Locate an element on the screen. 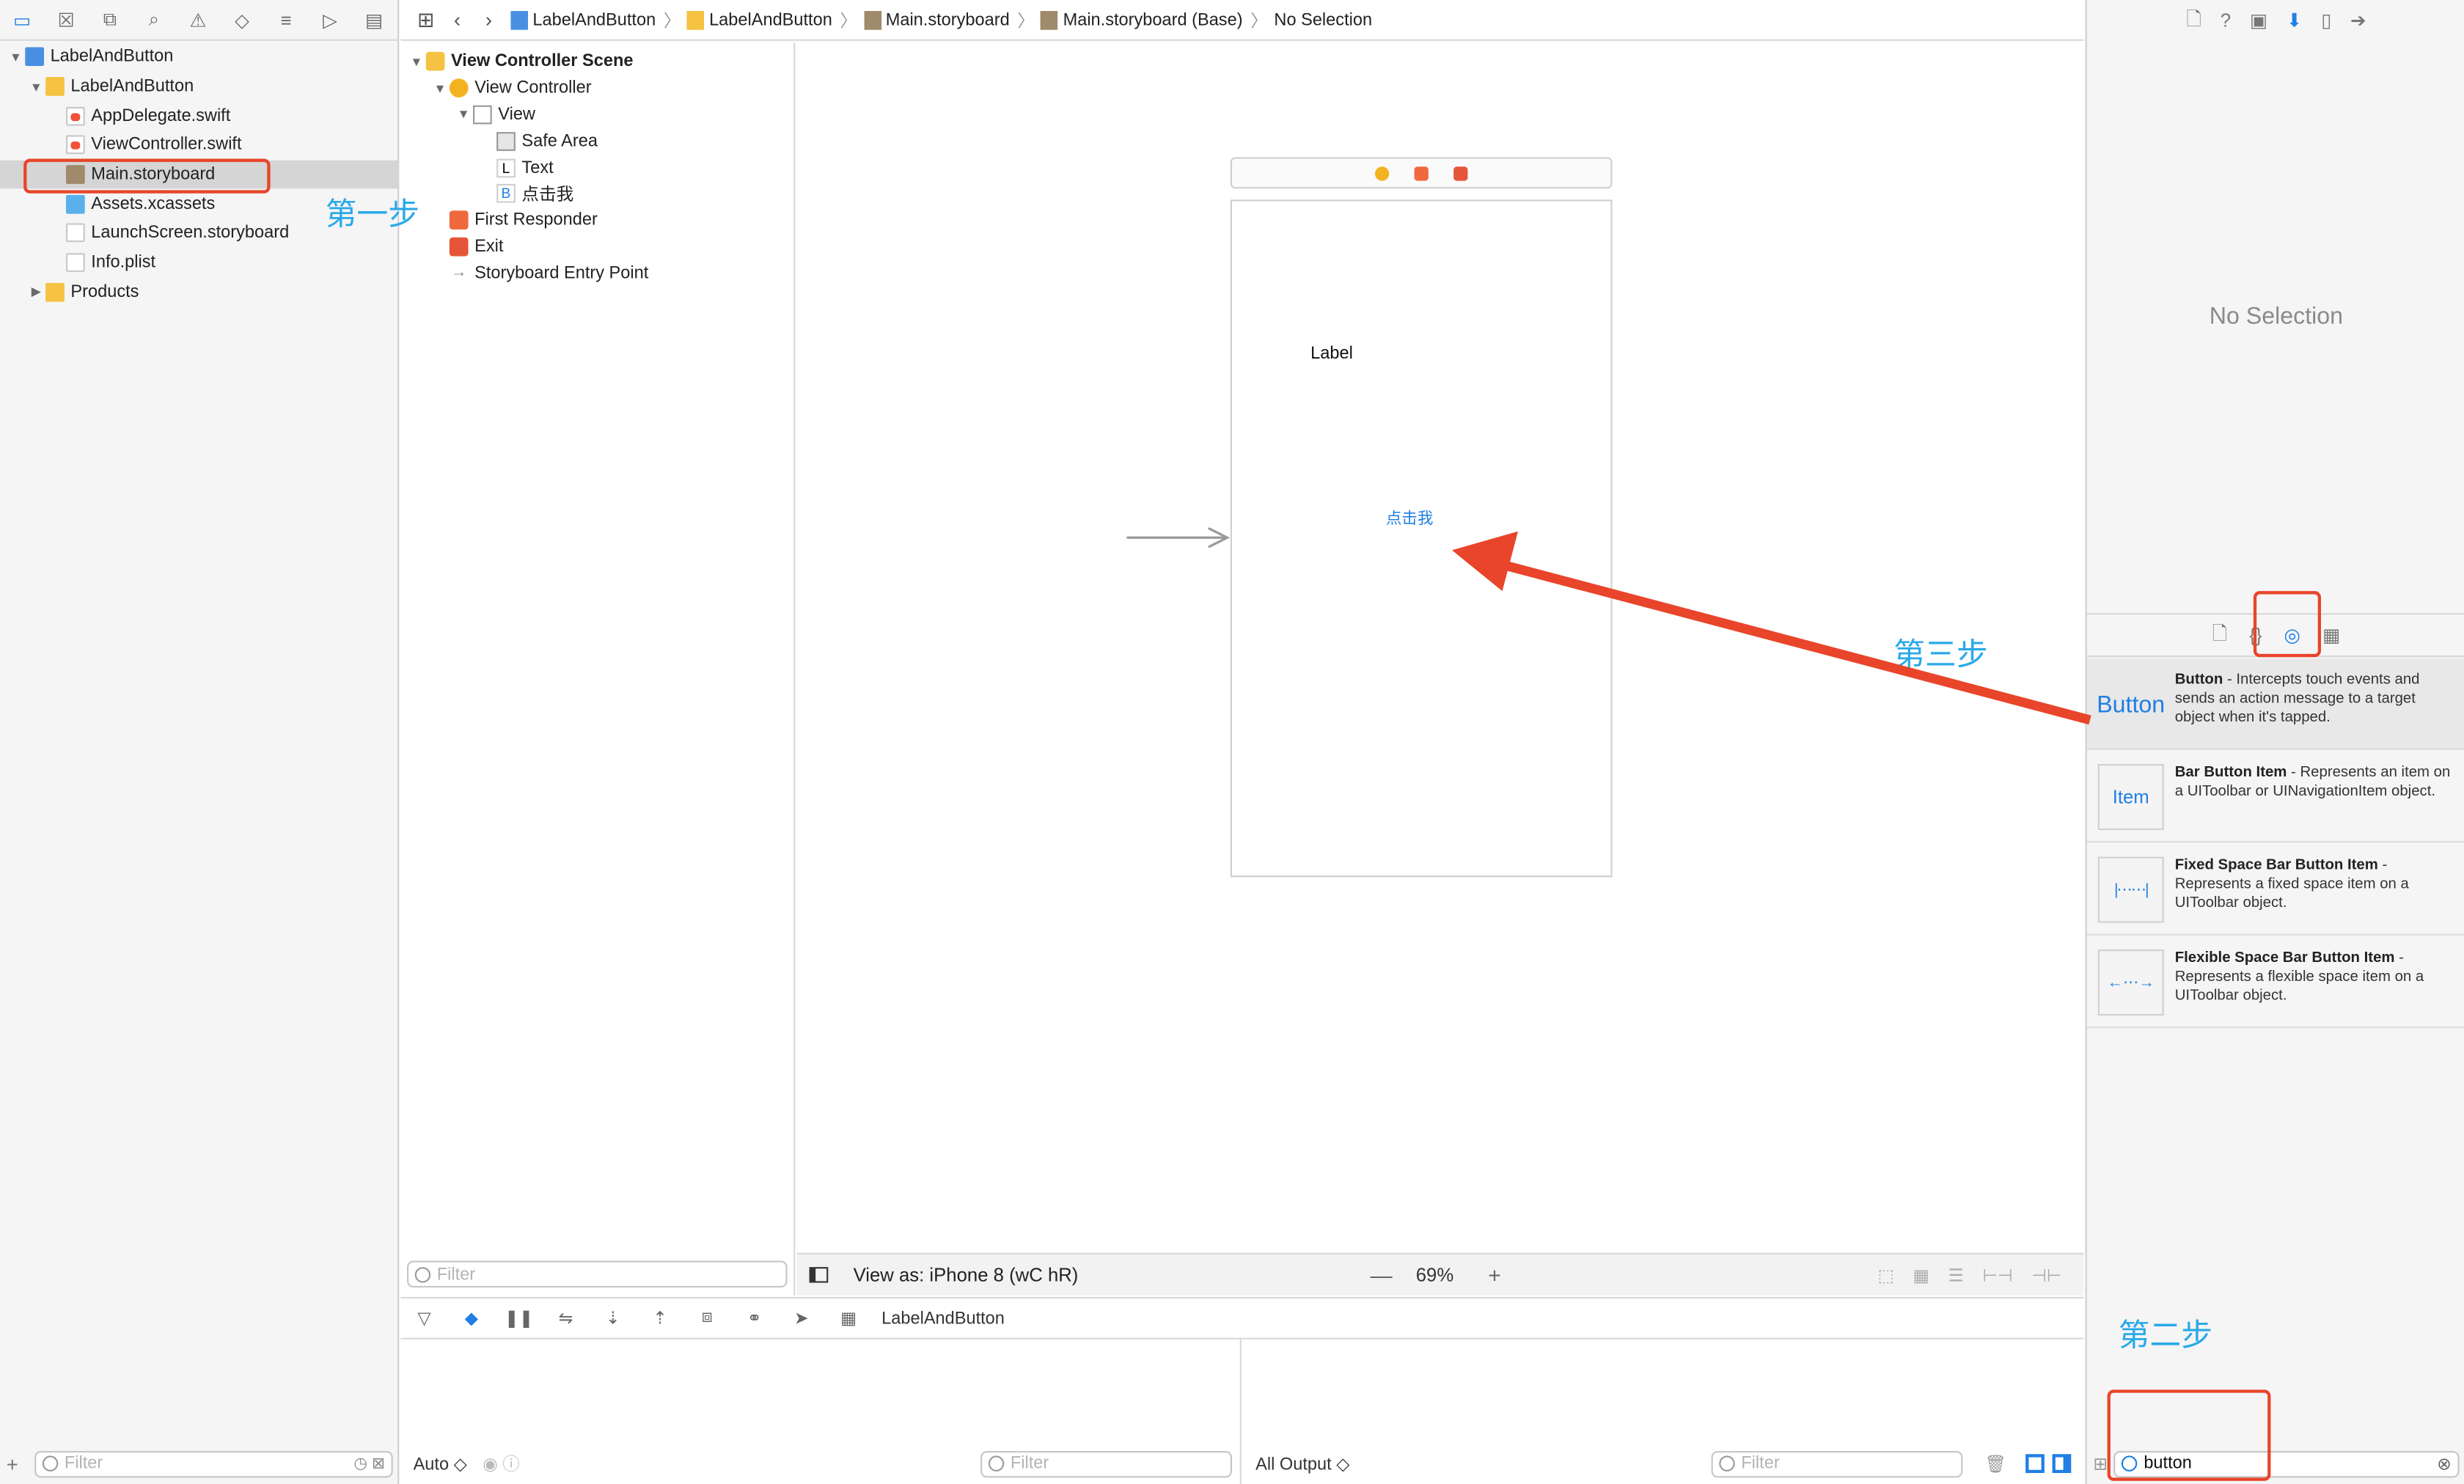 The image size is (2464, 1484). grid-view-icon: ⊞ is located at coordinates (2100, 1463).